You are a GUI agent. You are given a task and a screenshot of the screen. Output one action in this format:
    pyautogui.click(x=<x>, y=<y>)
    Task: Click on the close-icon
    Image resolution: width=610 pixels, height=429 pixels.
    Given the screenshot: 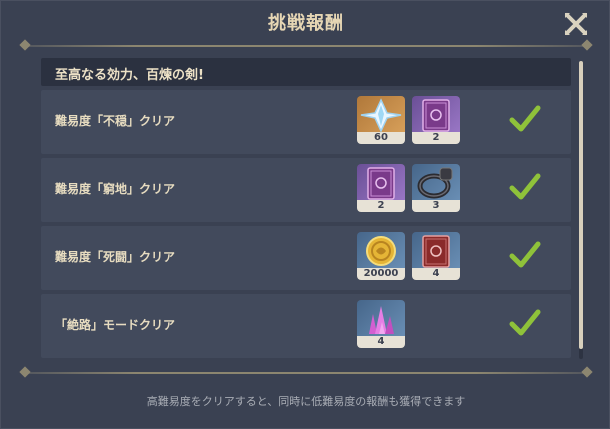 What is the action you would take?
    pyautogui.click(x=576, y=24)
    